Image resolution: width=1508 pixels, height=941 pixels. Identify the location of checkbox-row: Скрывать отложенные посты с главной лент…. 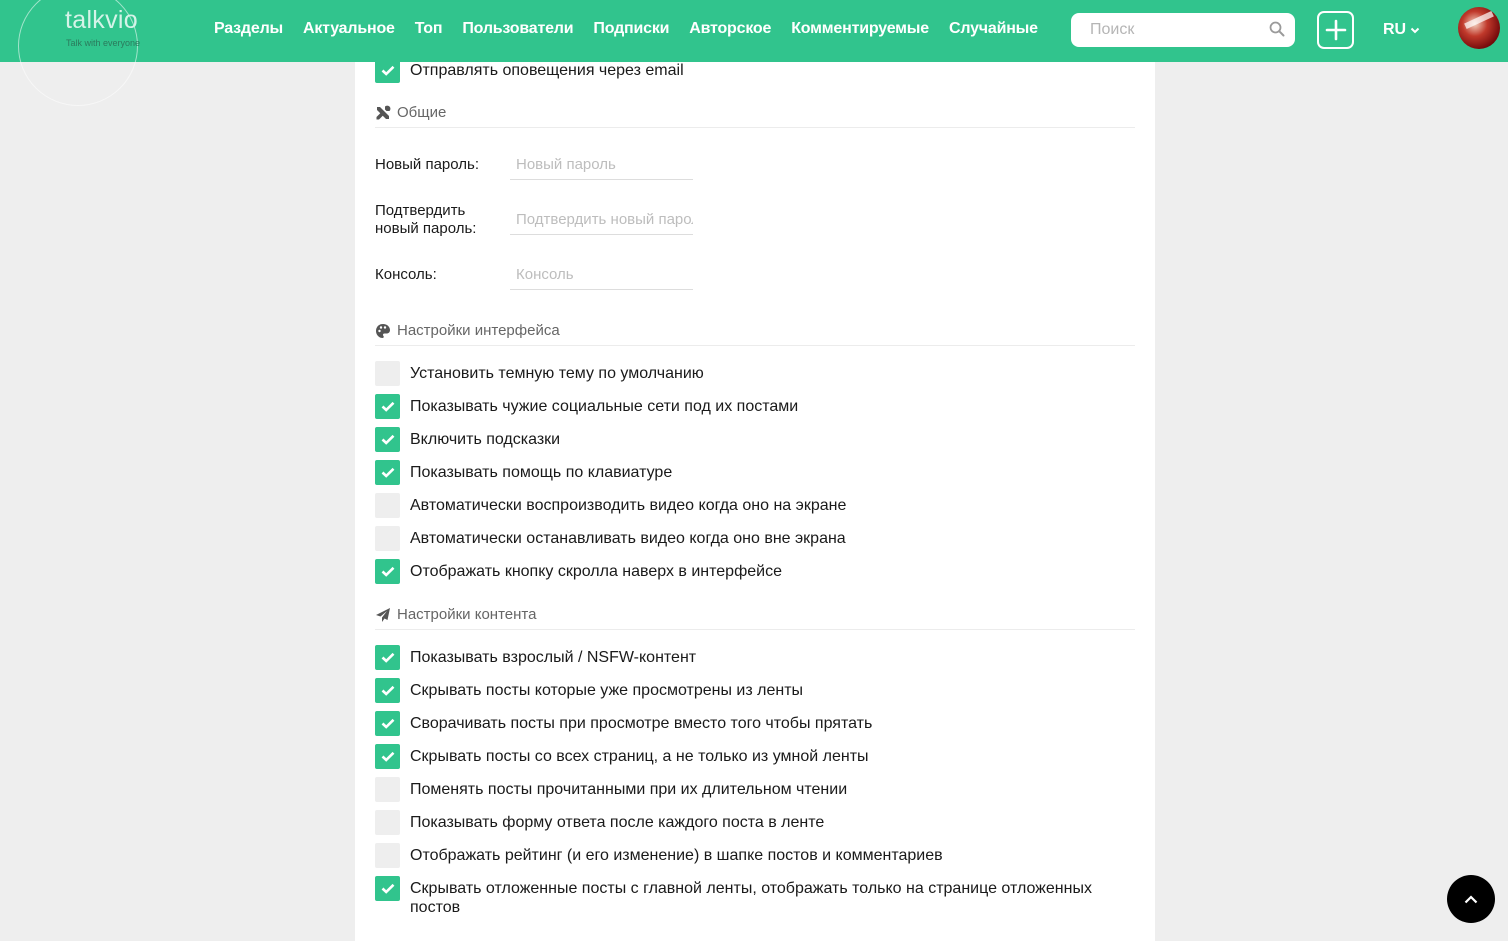
(745, 896).